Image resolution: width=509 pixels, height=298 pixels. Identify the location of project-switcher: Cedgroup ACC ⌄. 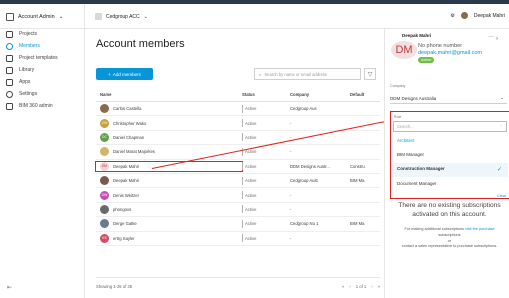
(121, 16).